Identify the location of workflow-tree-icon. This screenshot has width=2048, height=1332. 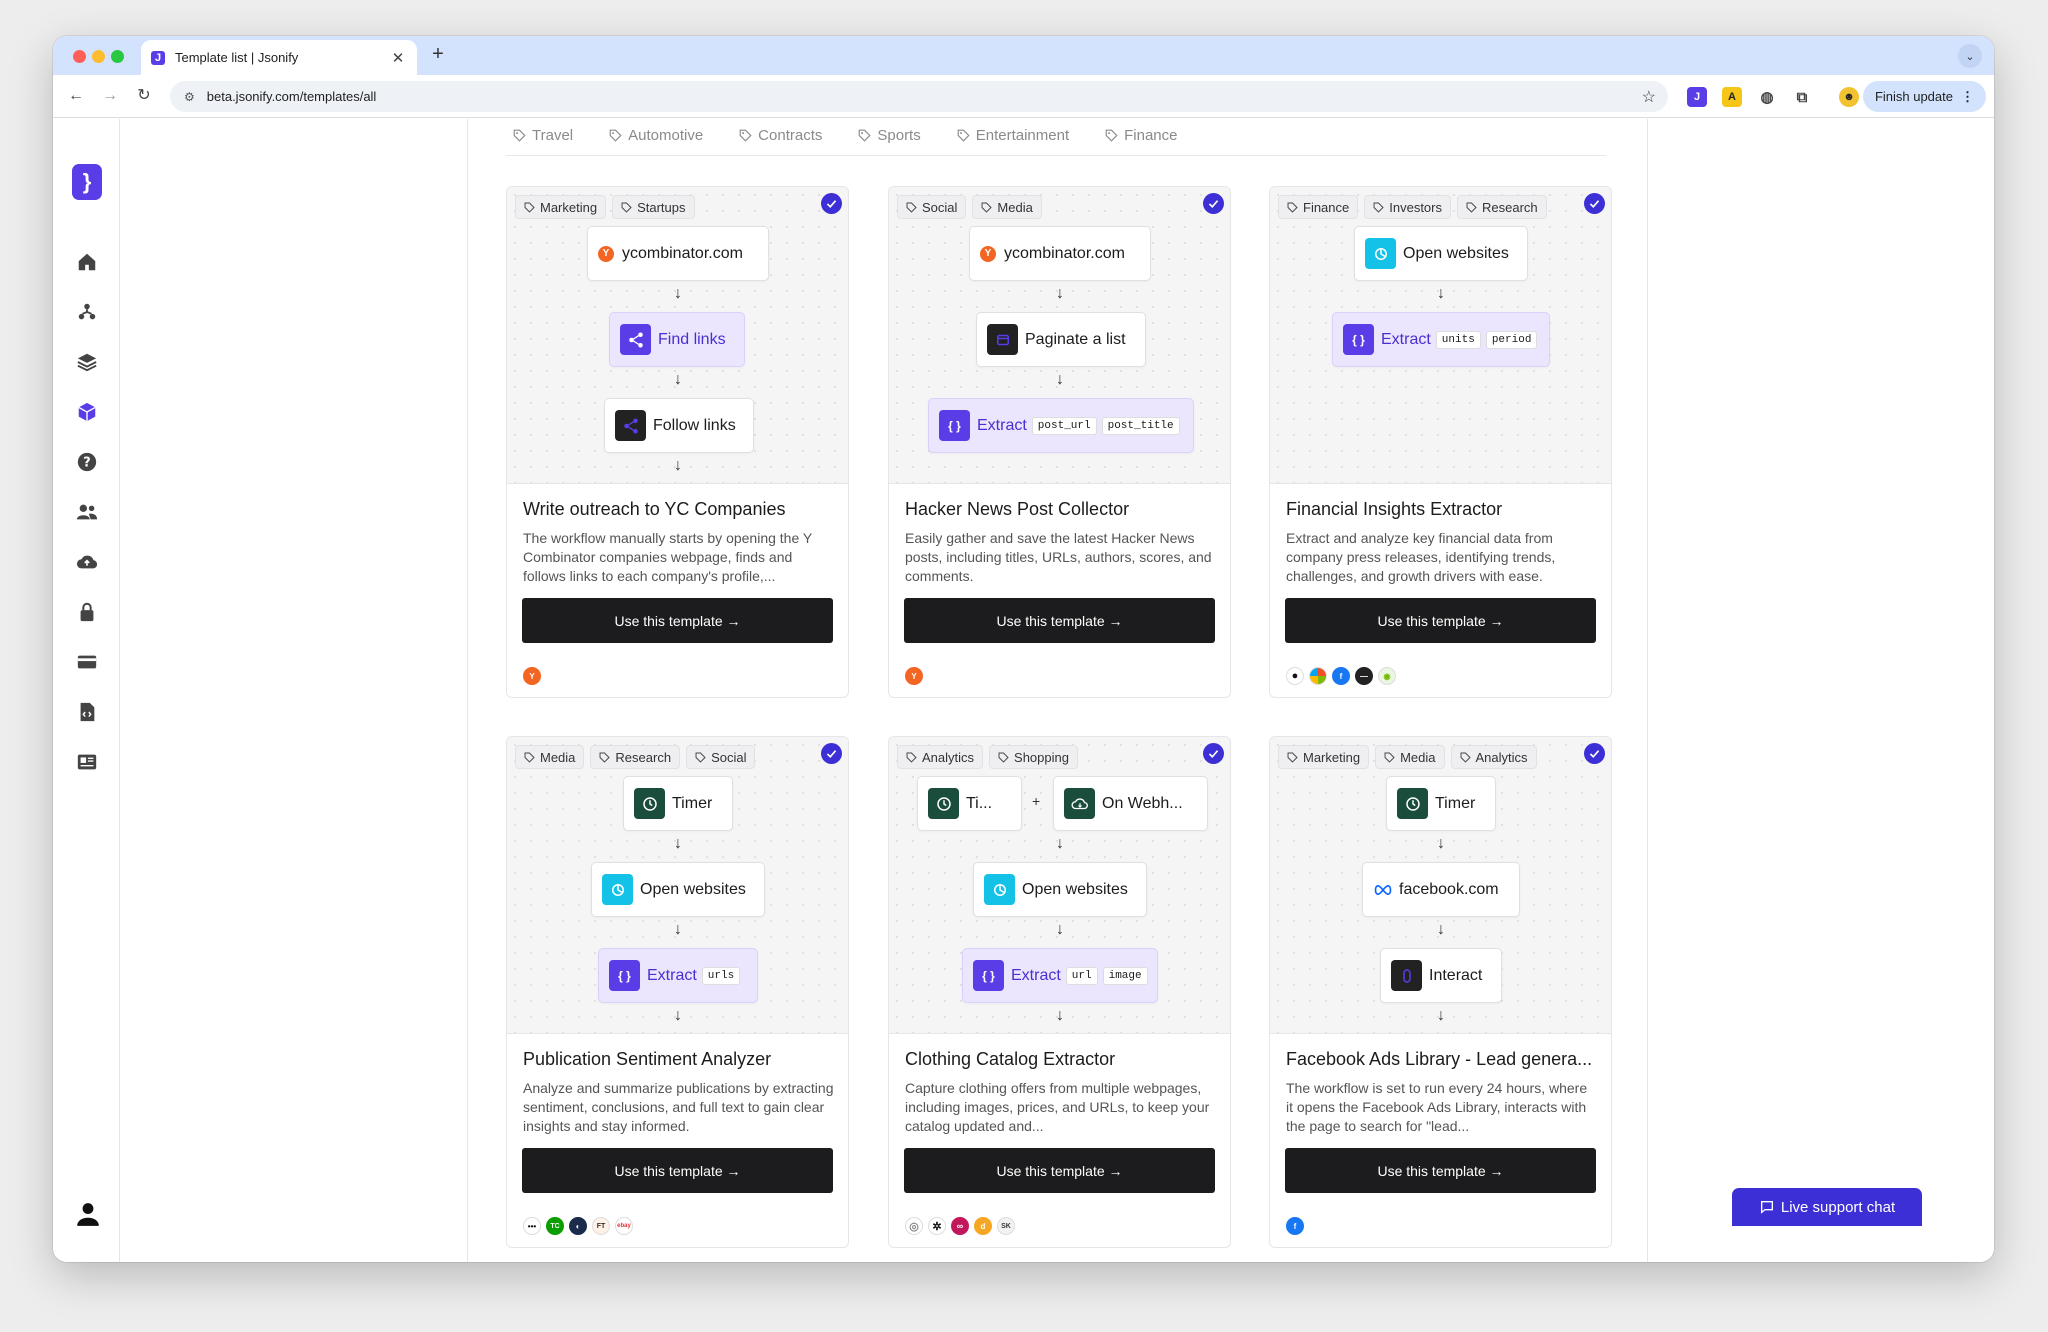
(87, 312).